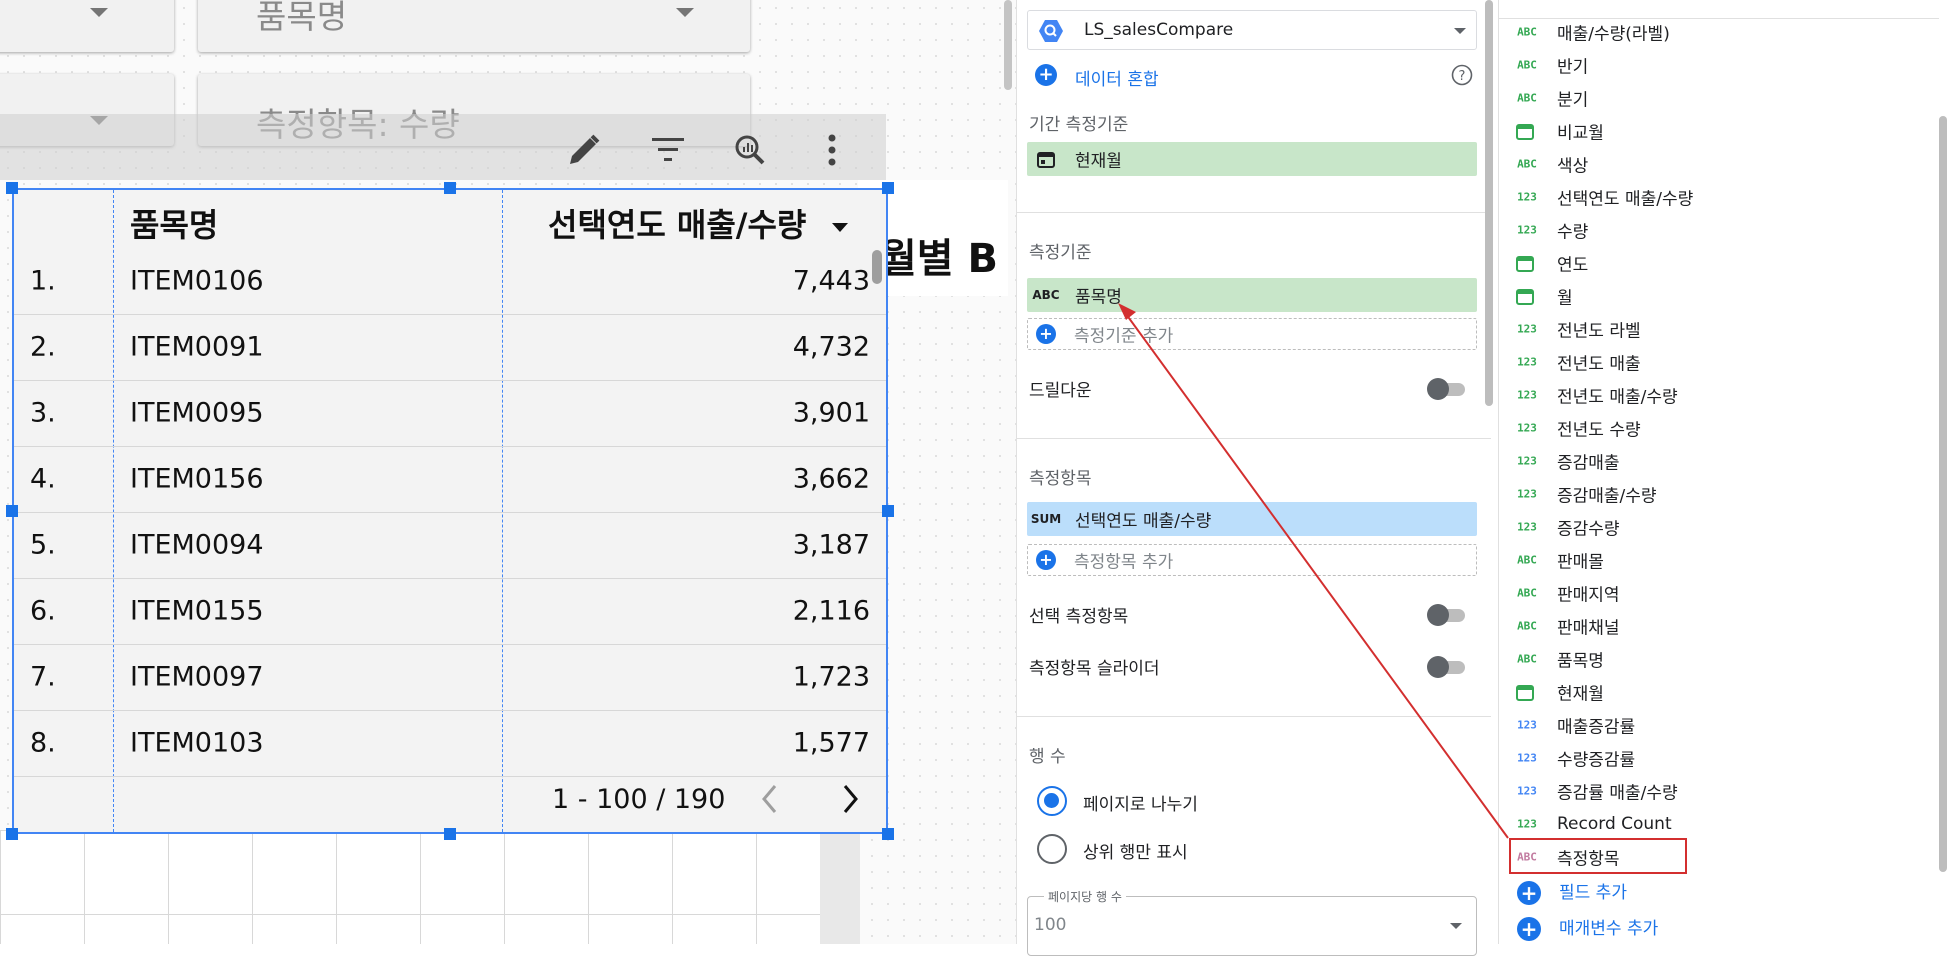 Image resolution: width=1951 pixels, height=956 pixels. Describe the element at coordinates (1617, 397) in the screenshot. I see `field-name: 전년도 매출/수량` at that location.